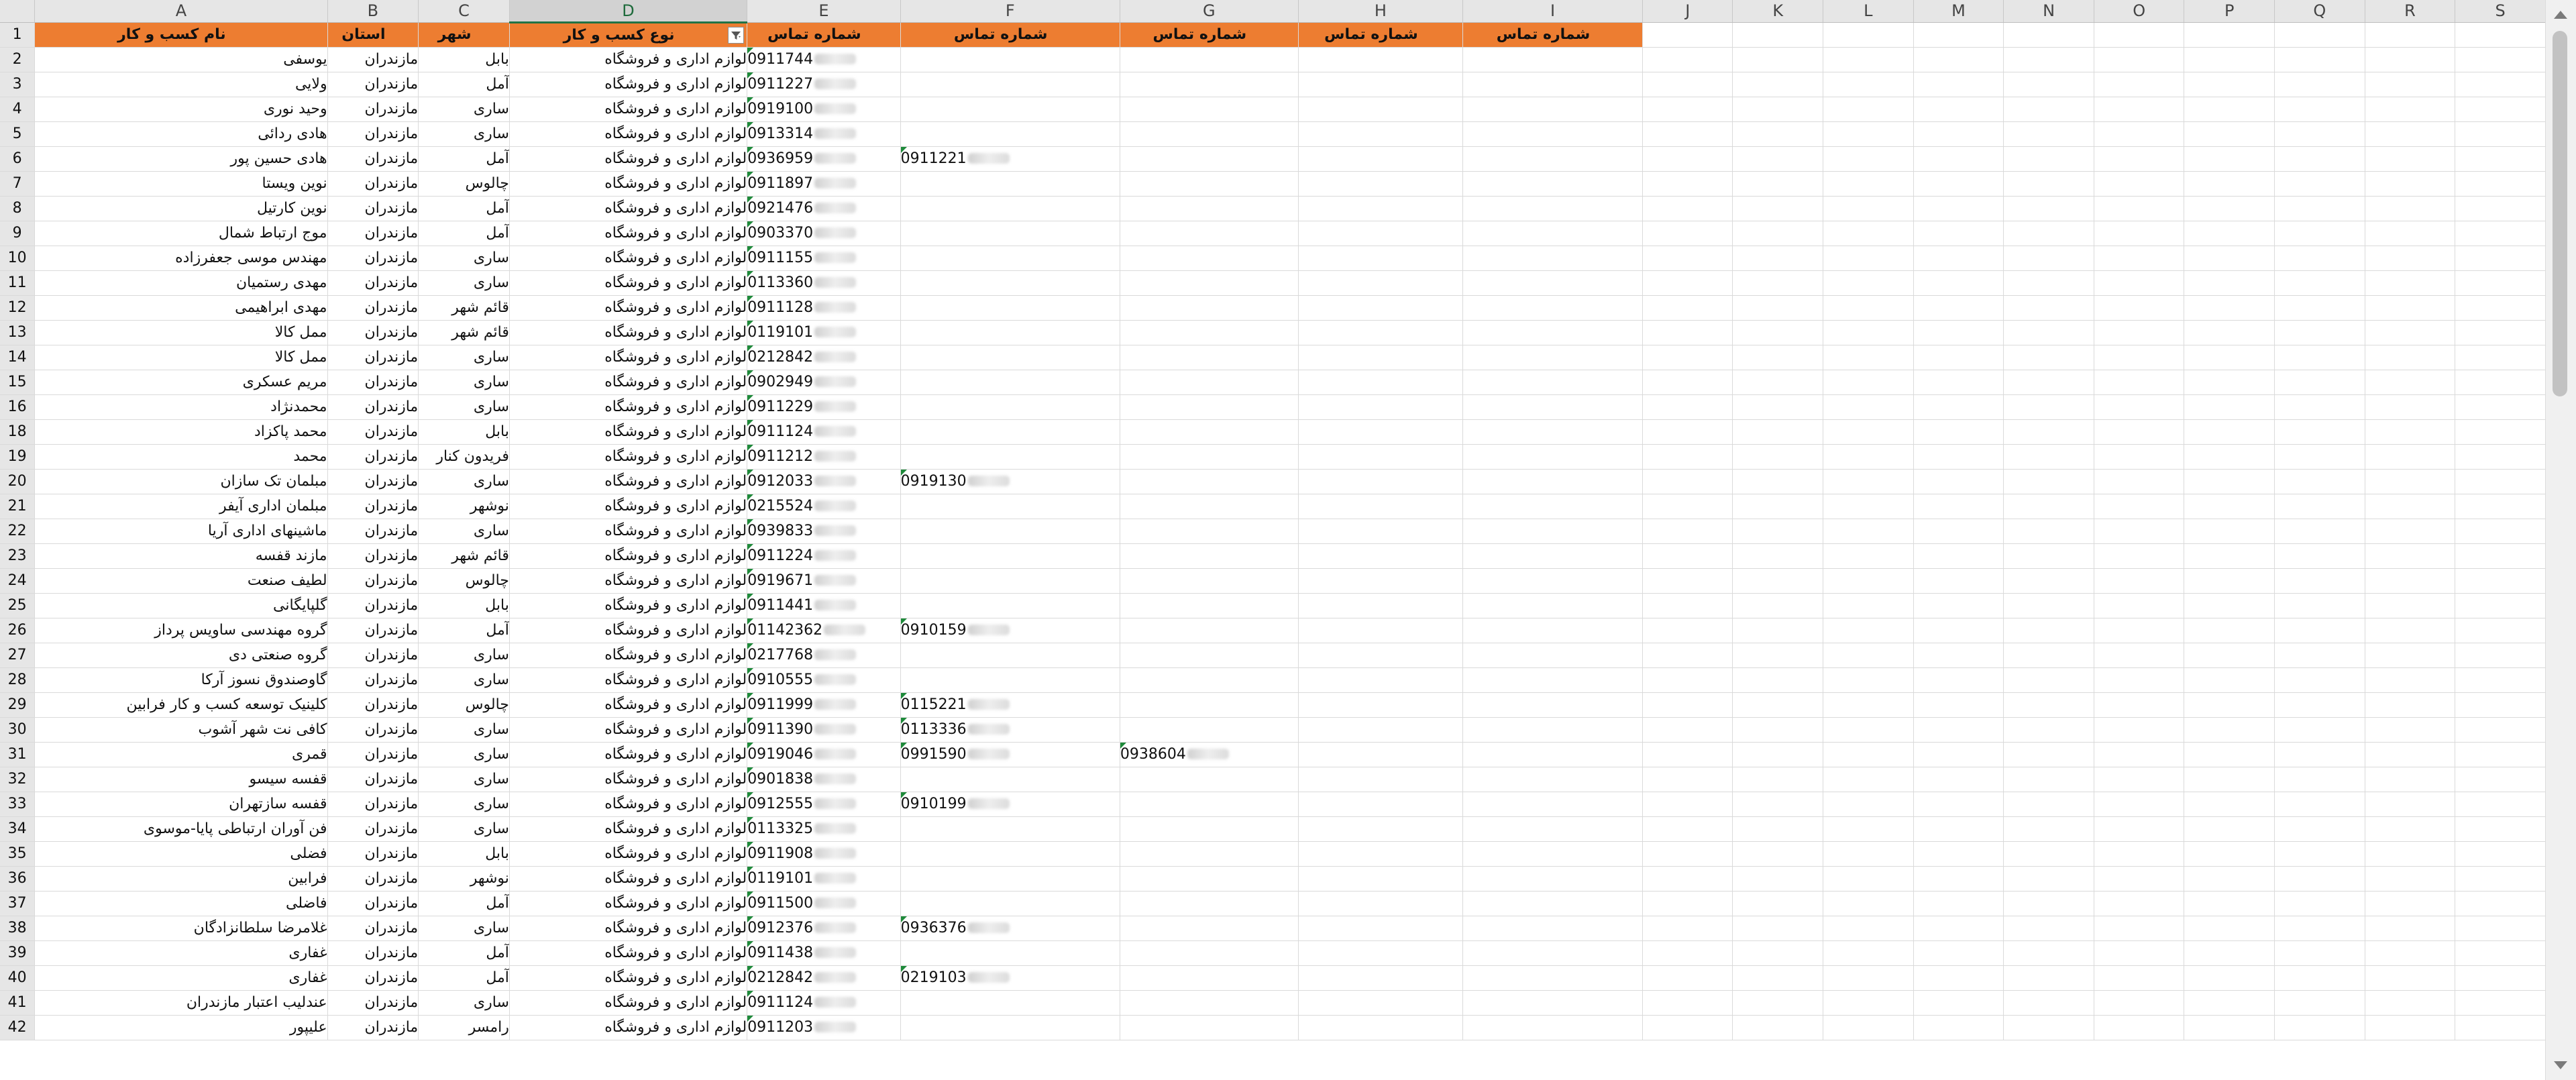  I want to click on row-header: 22, so click(18, 531).